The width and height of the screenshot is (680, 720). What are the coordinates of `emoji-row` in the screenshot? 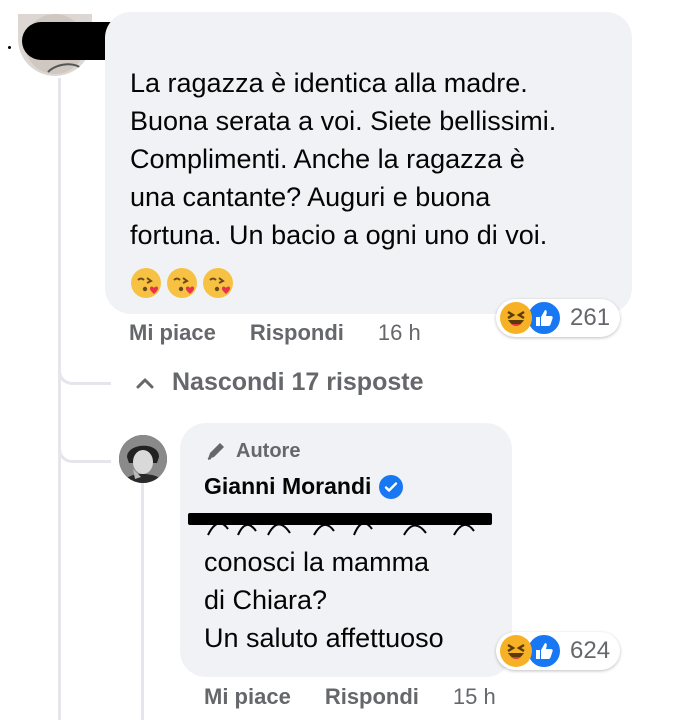 It's located at (182, 283).